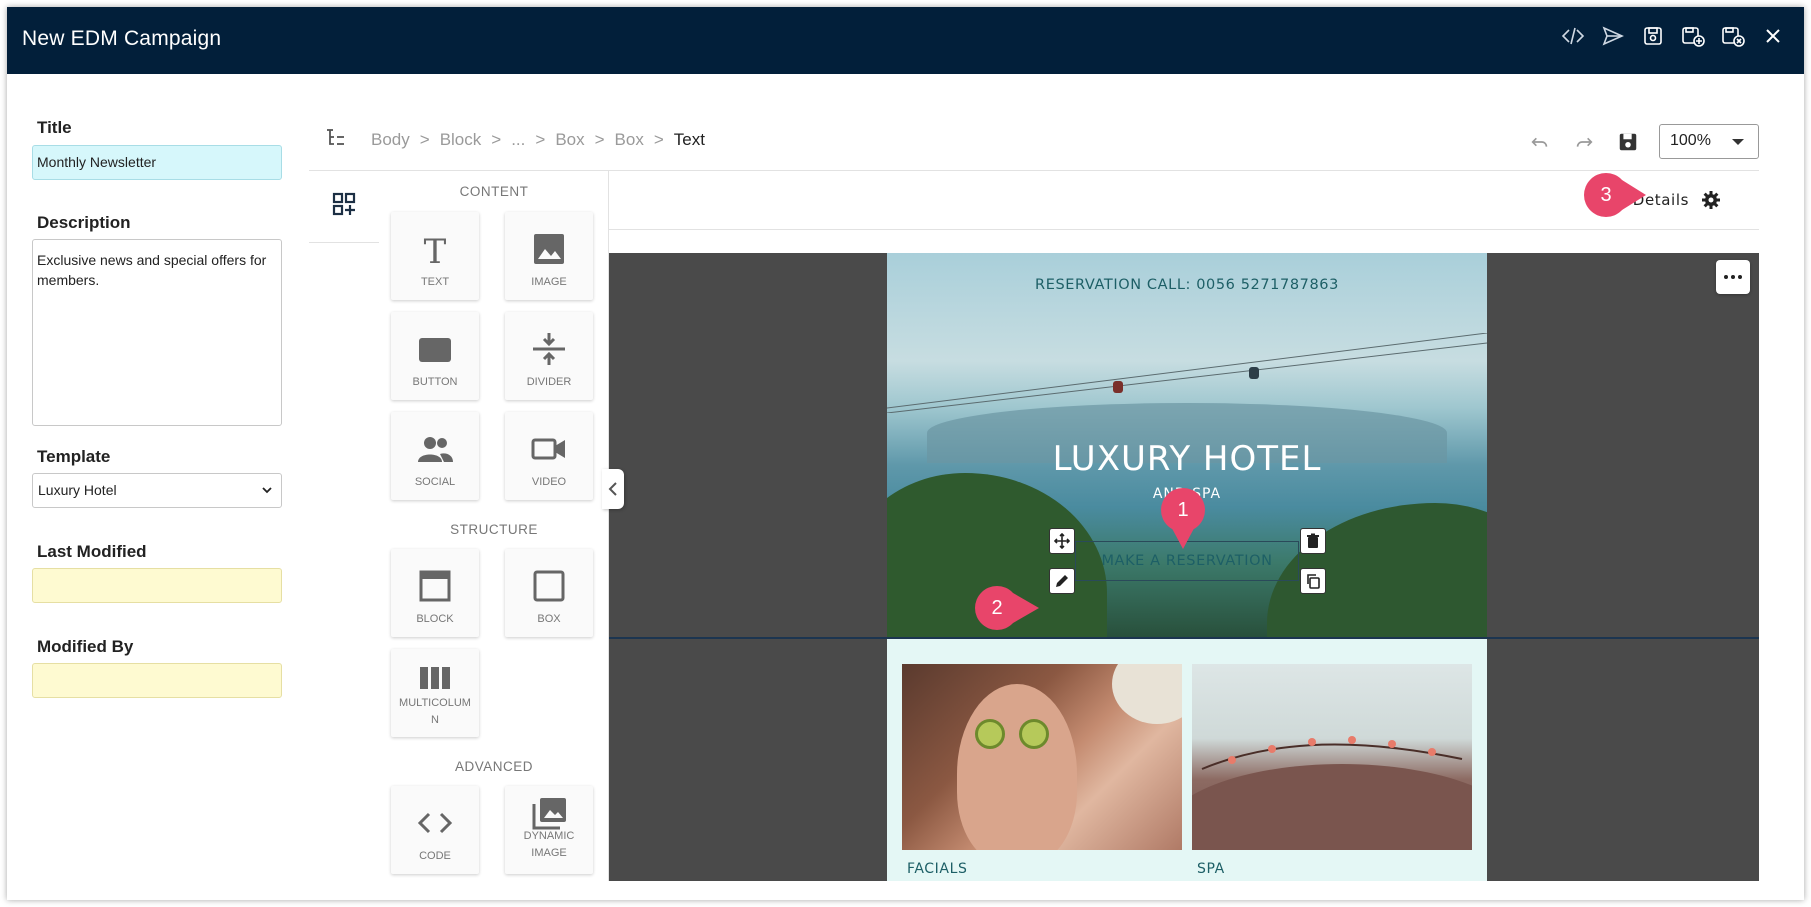  What do you see at coordinates (549, 282) in the screenshot?
I see `tile-label: IMAGE` at bounding box center [549, 282].